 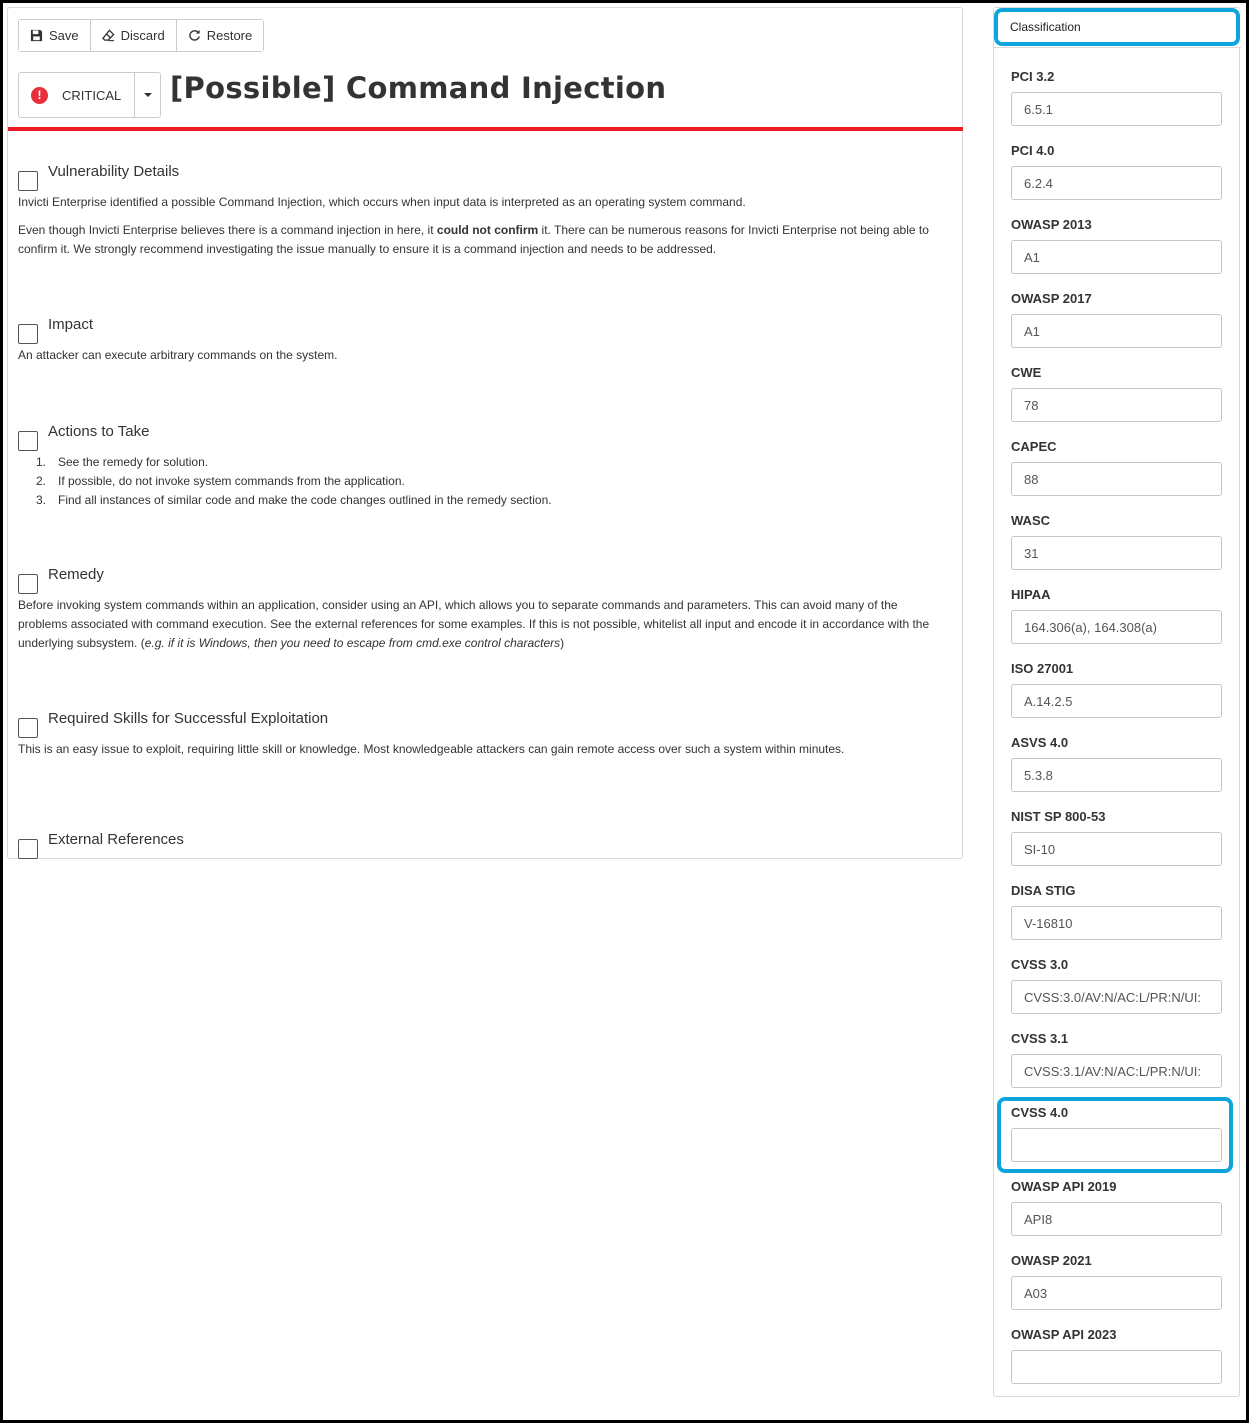 I want to click on list-item: 1. See the remedy for solution., so click(x=478, y=462).